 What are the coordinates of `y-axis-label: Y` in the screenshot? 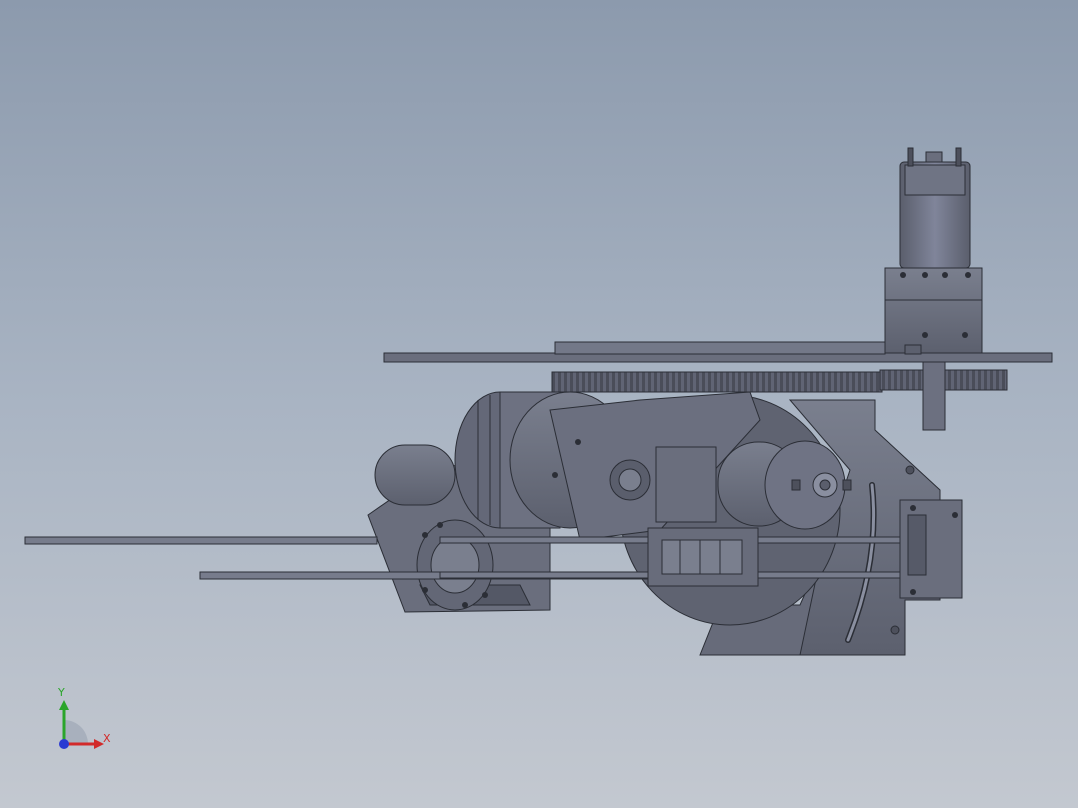 It's located at (61, 692).